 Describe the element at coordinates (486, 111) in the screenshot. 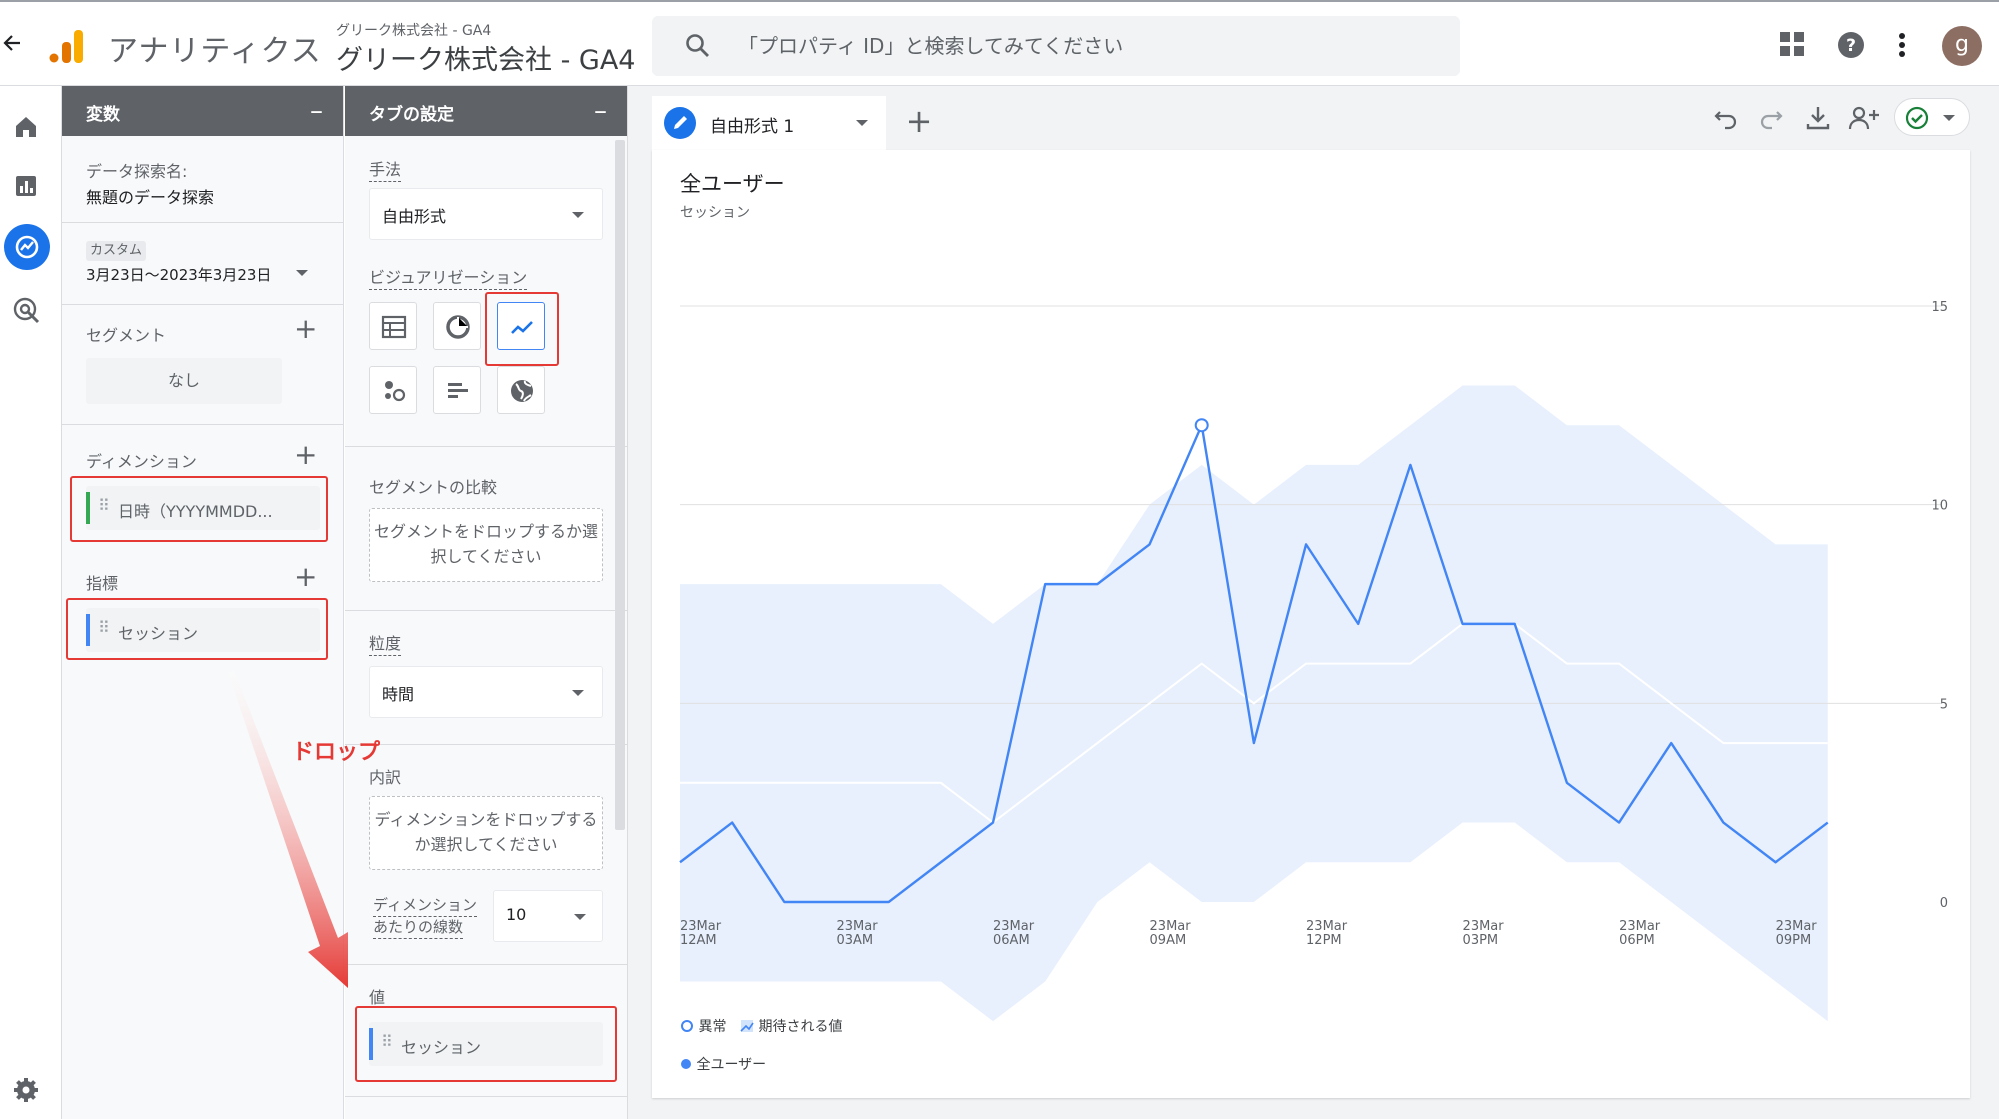

I see `tab-settings-header: タブの設定 –` at that location.